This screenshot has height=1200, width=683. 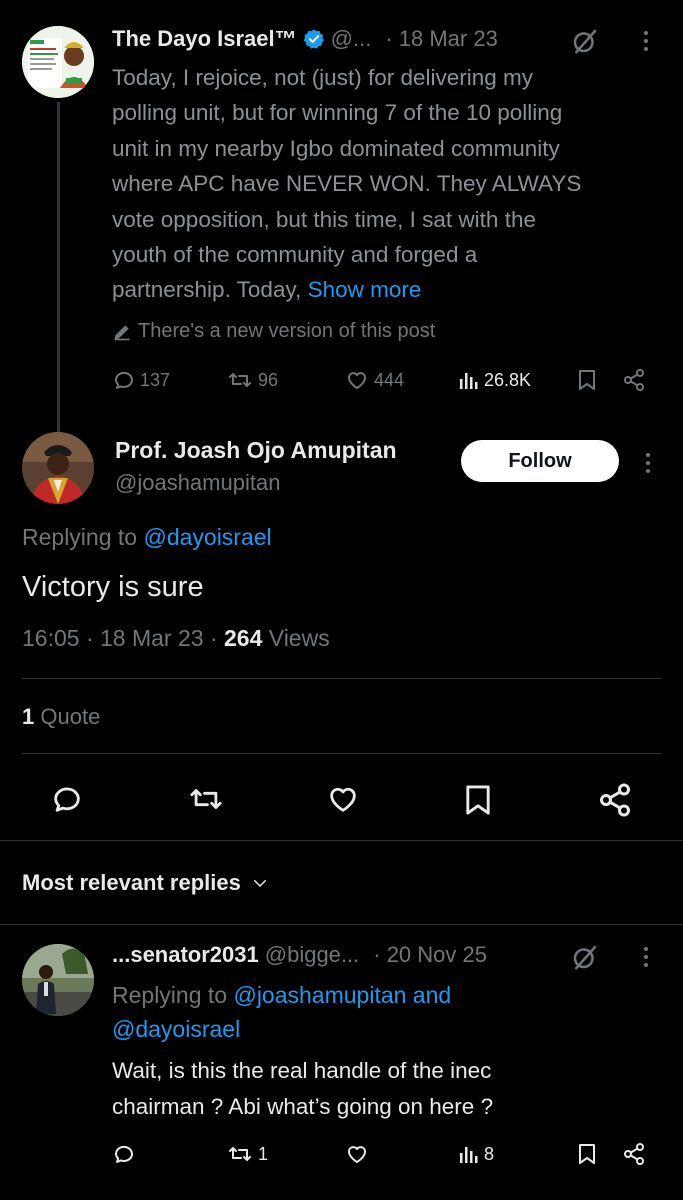 I want to click on edited-notice-text: There's a new version of this post, so click(x=287, y=331).